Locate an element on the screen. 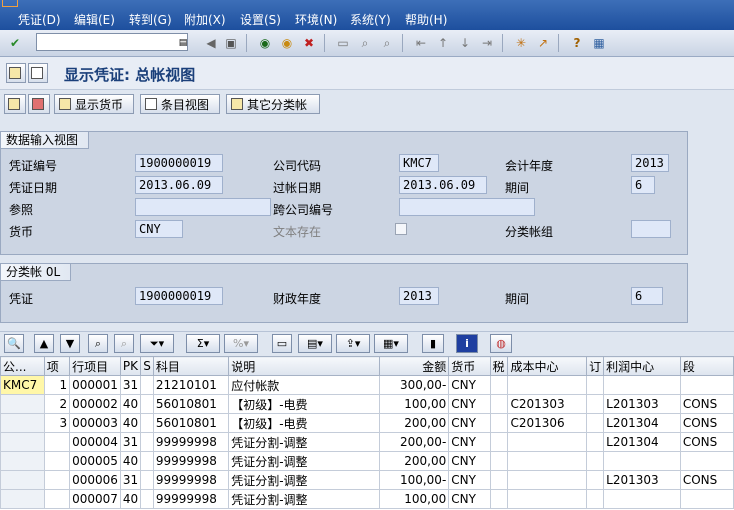 The width and height of the screenshot is (734, 510). sum-icon: Σ▾ is located at coordinates (203, 343).